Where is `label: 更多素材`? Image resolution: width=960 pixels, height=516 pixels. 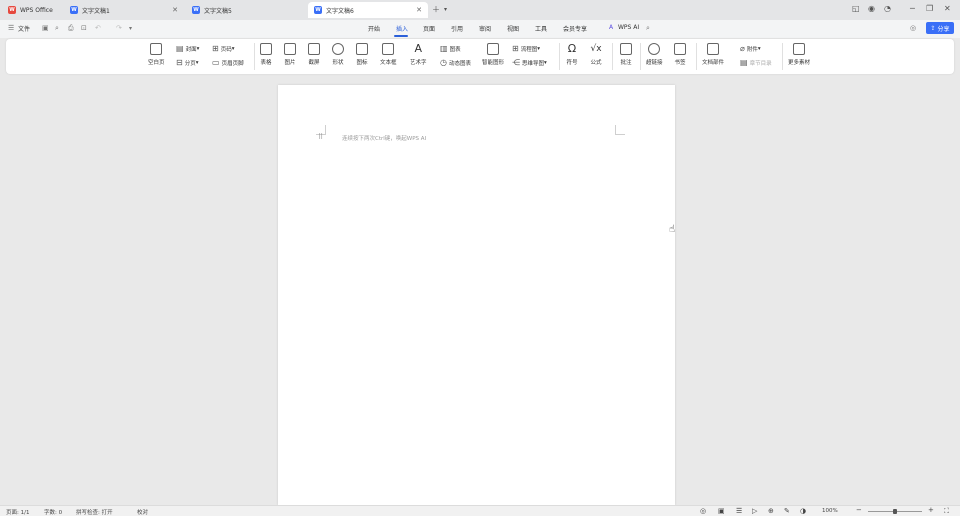
label: 更多素材 is located at coordinates (799, 63).